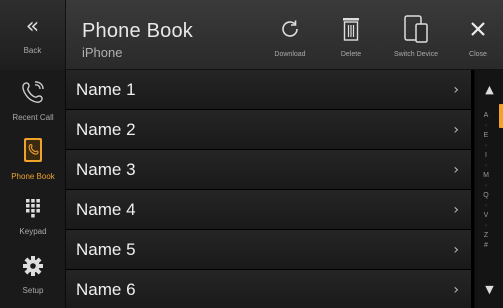 The width and height of the screenshot is (503, 308). I want to click on index-letter: Z, so click(486, 236).